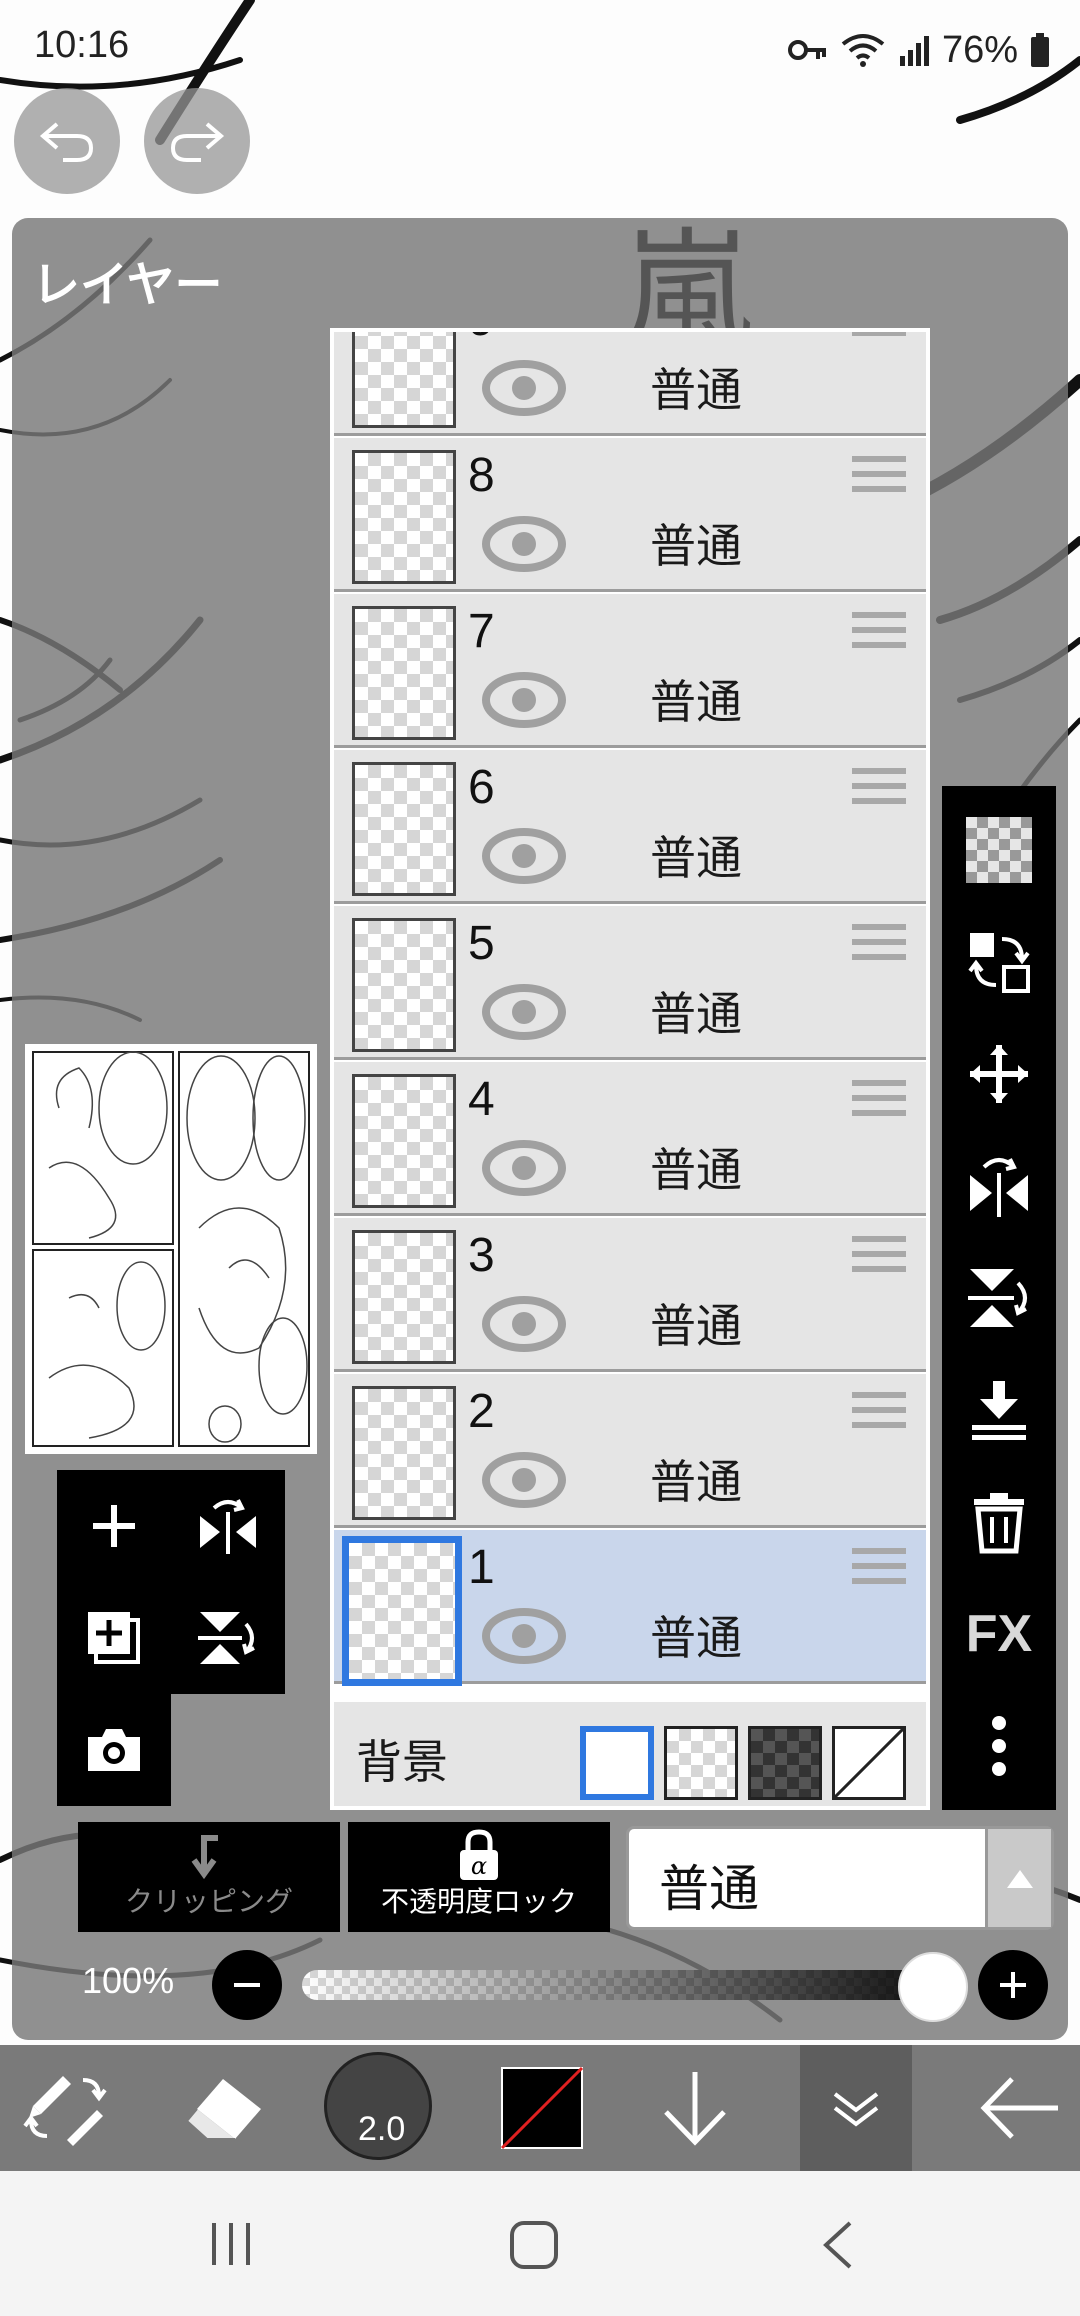  Describe the element at coordinates (622, 1985) in the screenshot. I see `opacity-slider` at that location.